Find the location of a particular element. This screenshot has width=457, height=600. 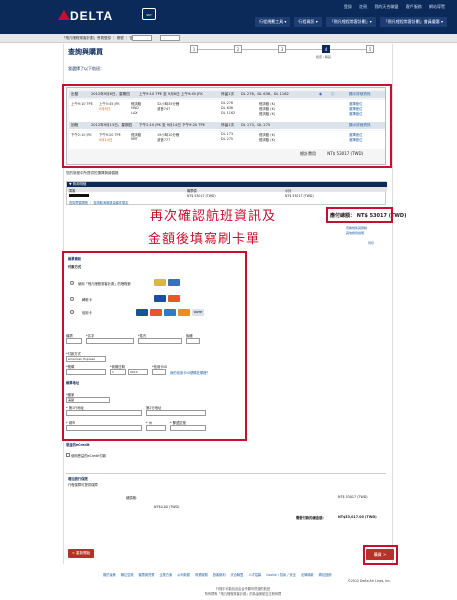

grand-total-value: NT$53,017.00 (TWD) is located at coordinates (357, 517).